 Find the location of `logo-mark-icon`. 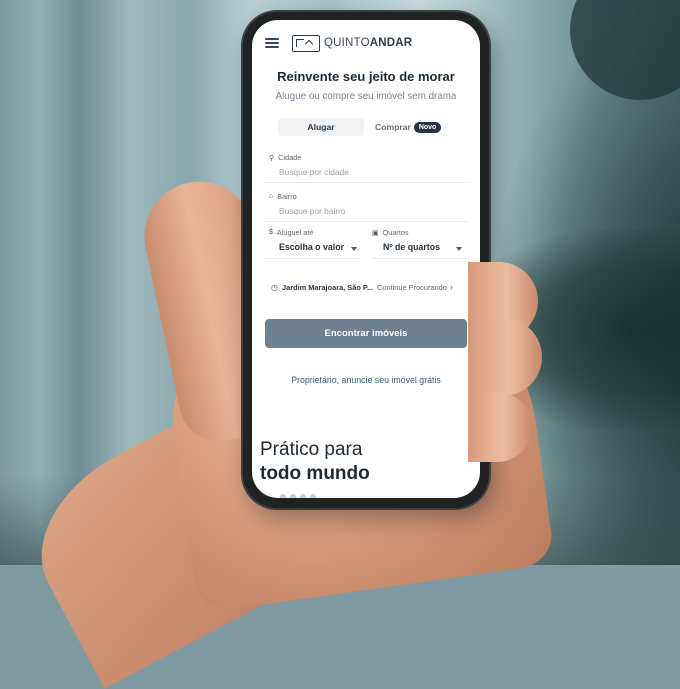

logo-mark-icon is located at coordinates (306, 43).